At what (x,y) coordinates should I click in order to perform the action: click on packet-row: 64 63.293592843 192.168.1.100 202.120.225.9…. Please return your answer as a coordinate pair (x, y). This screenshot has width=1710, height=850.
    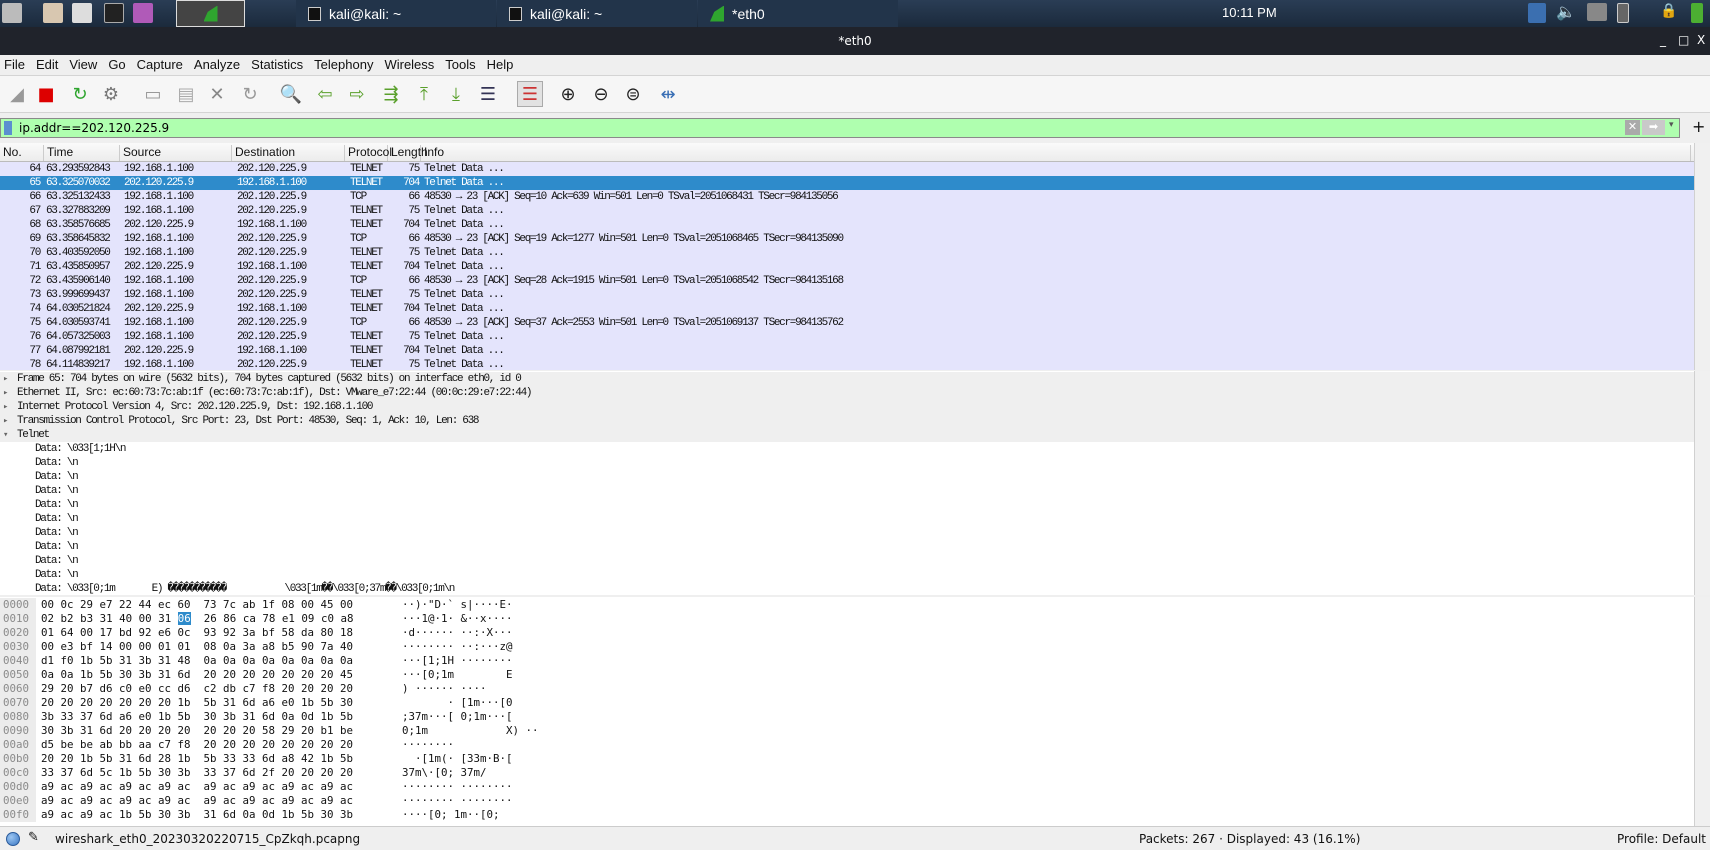
    Looking at the image, I should click on (847, 169).